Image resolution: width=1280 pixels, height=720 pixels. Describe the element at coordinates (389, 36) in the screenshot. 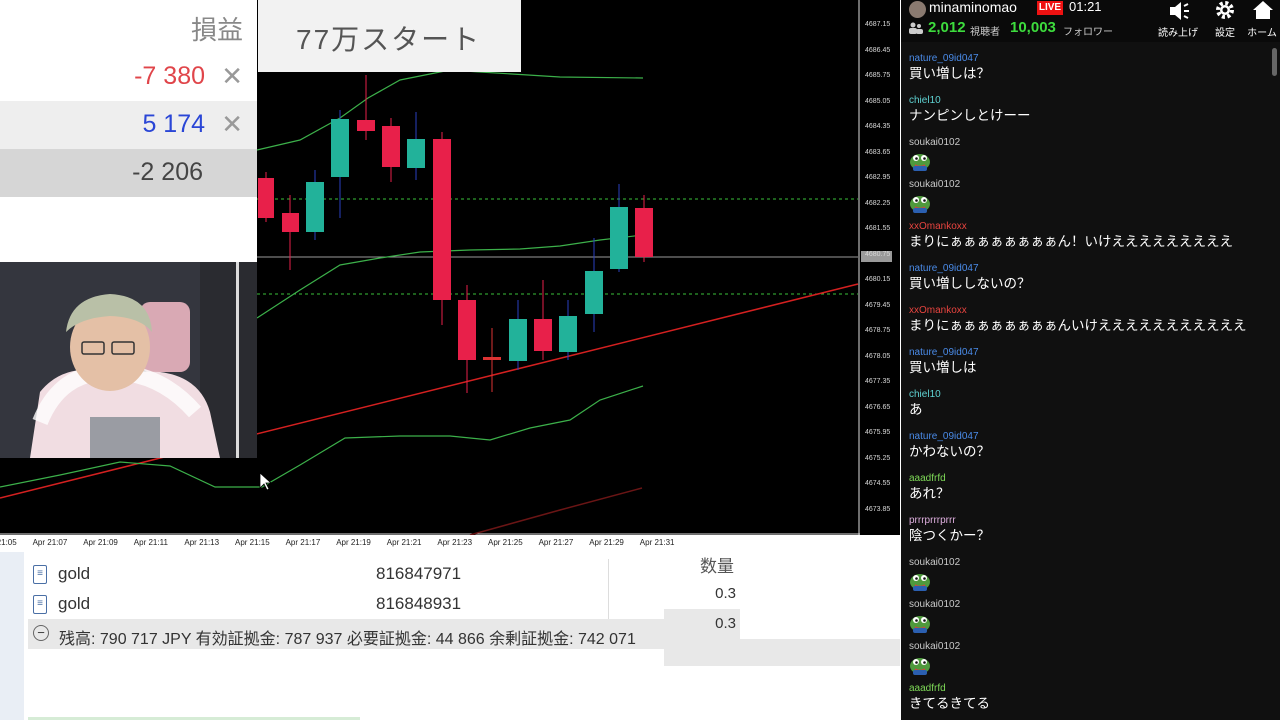

I see `stream-caption: 77万スタート` at that location.